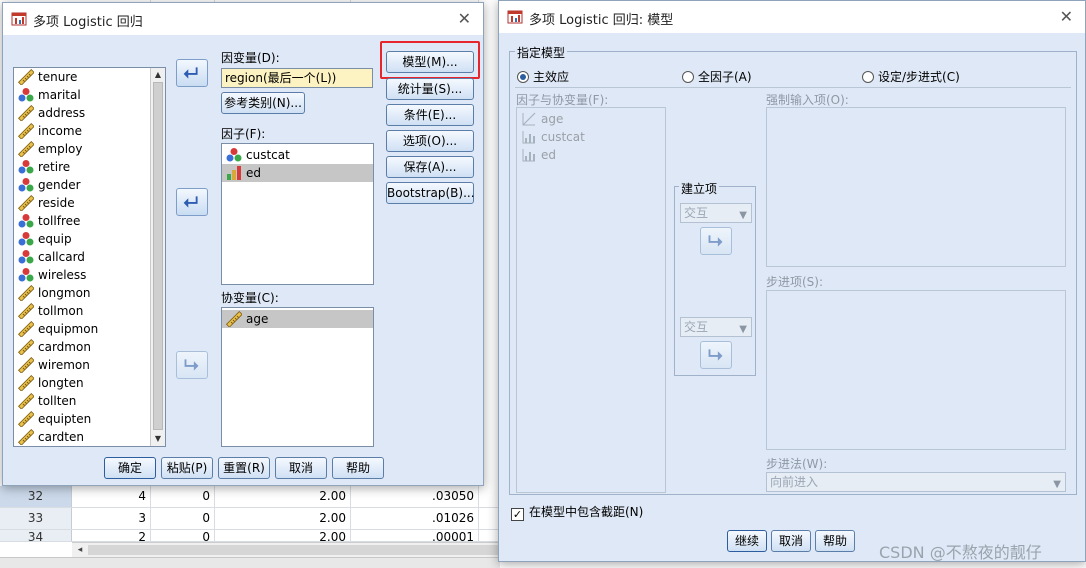 This screenshot has height=568, width=1086. Describe the element at coordinates (88, 22) in the screenshot. I see `dialog-title: 多项 Logistic 回归` at that location.